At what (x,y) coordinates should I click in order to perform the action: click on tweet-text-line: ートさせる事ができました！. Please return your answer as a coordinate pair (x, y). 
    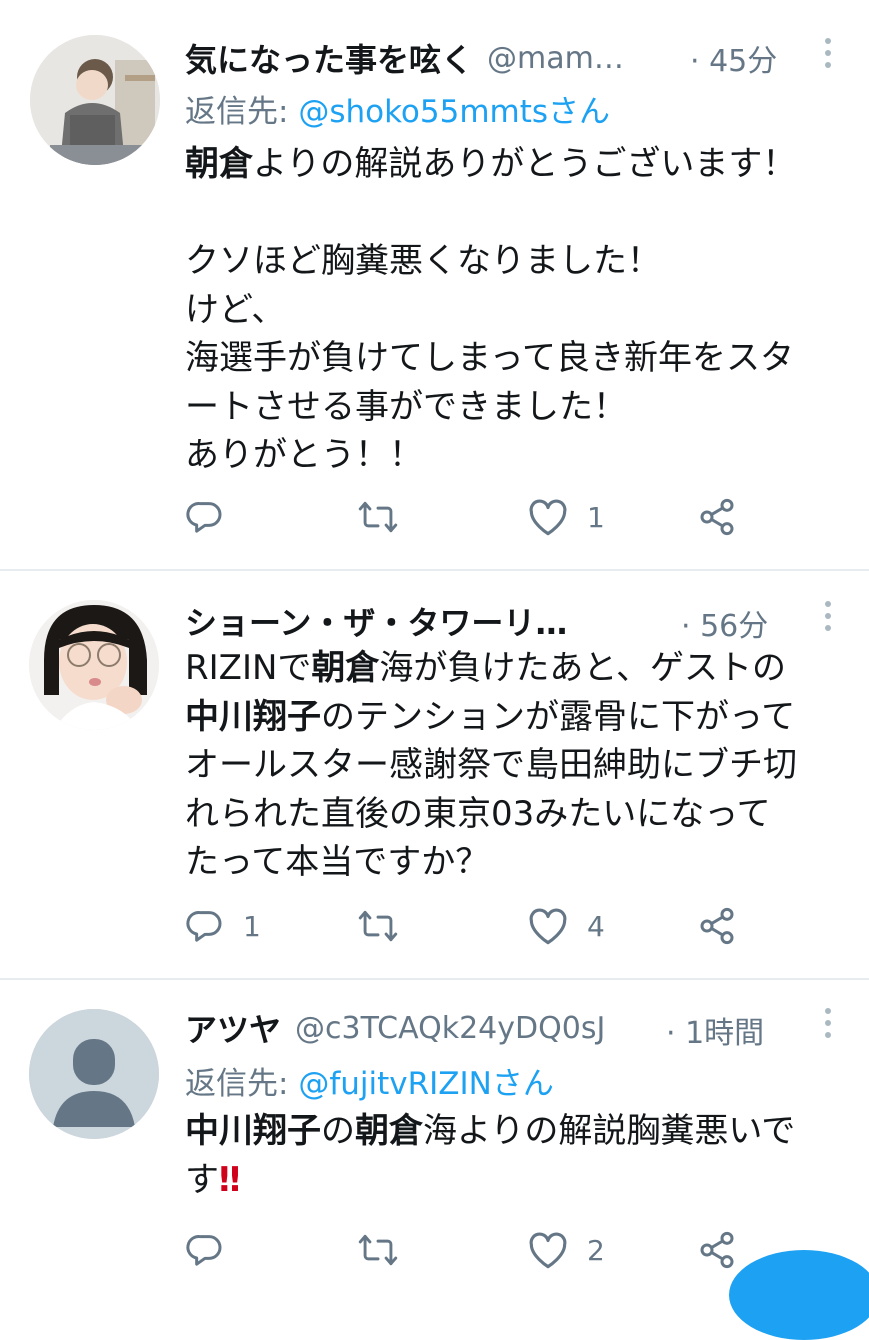
    Looking at the image, I should click on (515, 407).